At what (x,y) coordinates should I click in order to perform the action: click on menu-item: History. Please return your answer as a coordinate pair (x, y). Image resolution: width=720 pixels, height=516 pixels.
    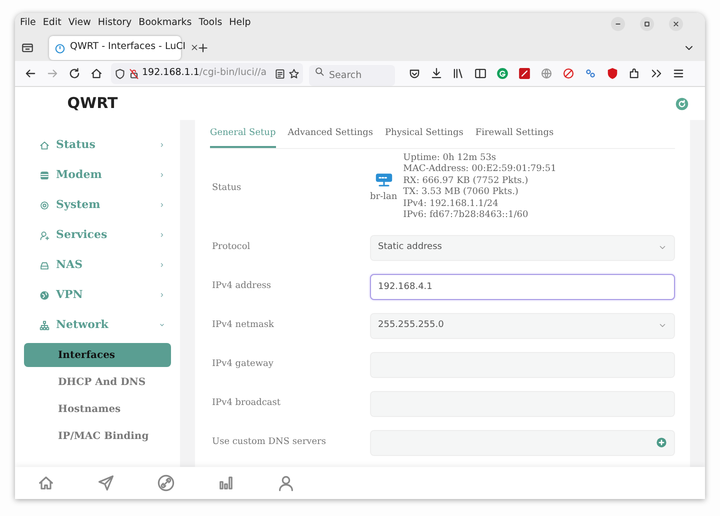
    Looking at the image, I should click on (115, 23).